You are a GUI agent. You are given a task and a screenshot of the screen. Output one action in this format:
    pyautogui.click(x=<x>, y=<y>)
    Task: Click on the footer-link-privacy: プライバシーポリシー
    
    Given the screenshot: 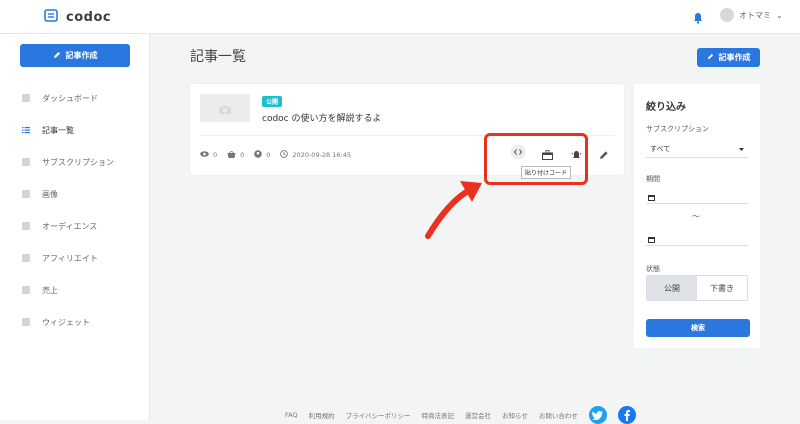 What is the action you would take?
    pyautogui.click(x=378, y=415)
    